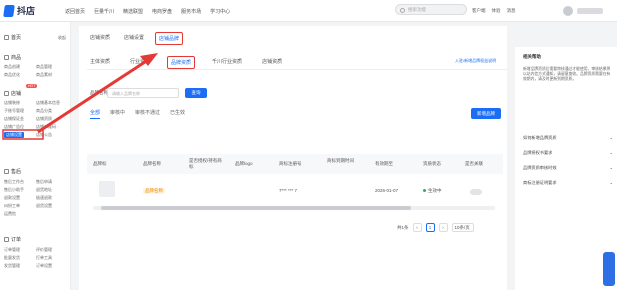  Describe the element at coordinates (12, 250) in the screenshot. I see `sidebar-item: 订单管理` at that location.